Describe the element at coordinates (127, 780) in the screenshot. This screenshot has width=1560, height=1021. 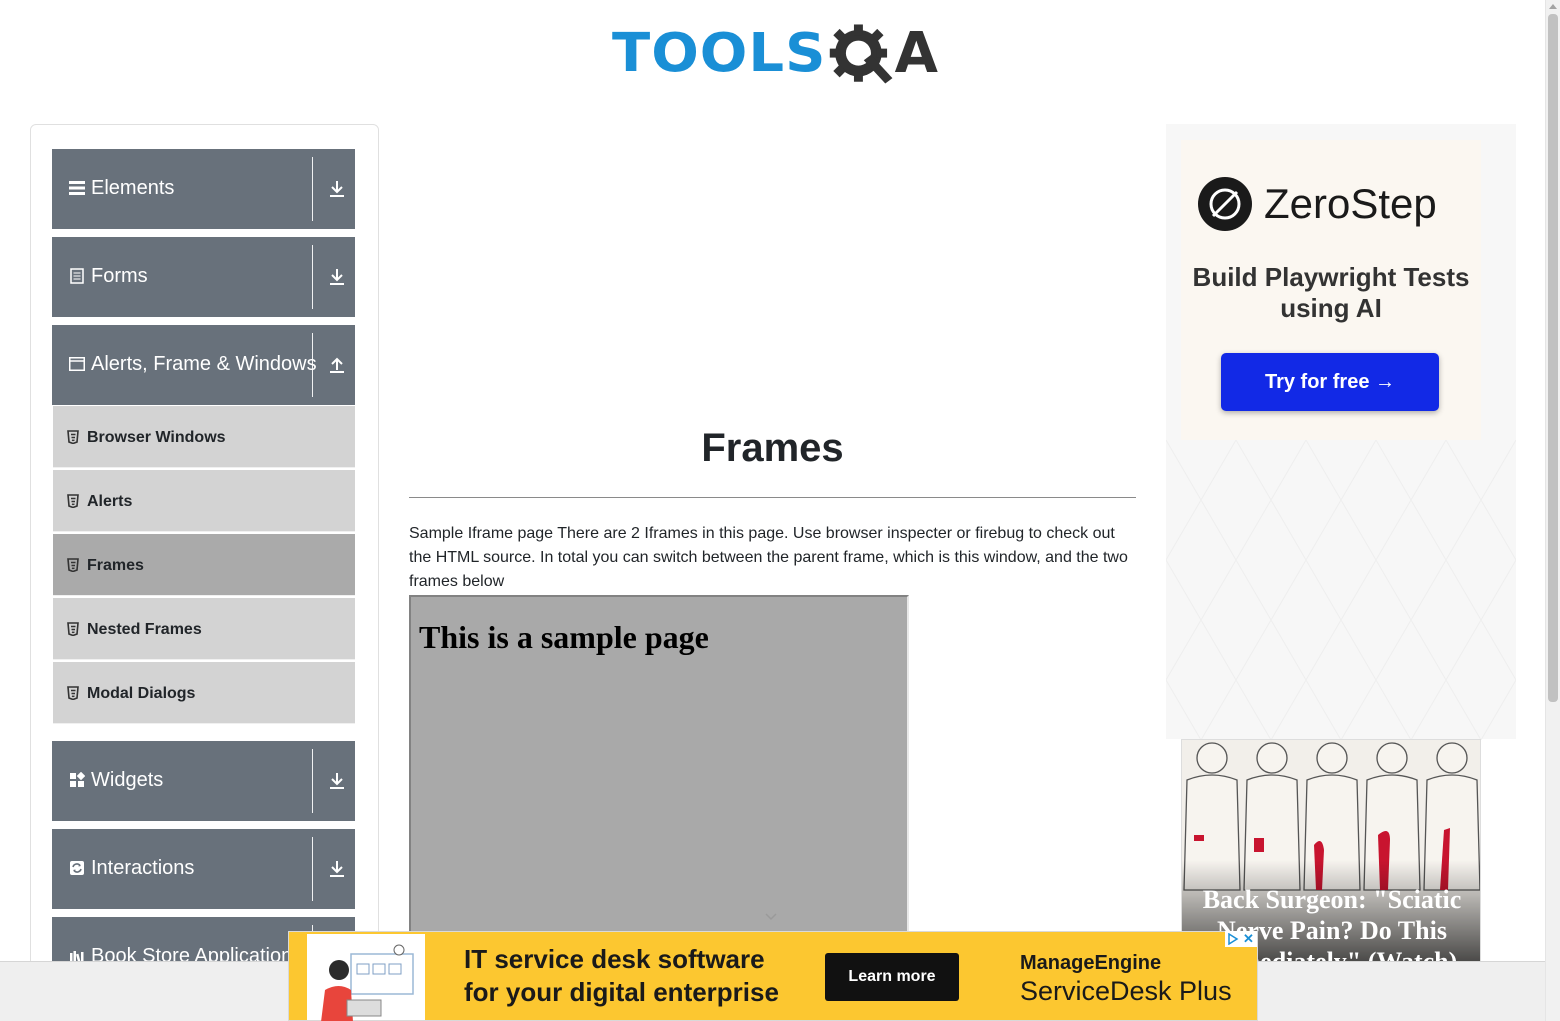
I see `sidebar-group-label: Widgets` at that location.